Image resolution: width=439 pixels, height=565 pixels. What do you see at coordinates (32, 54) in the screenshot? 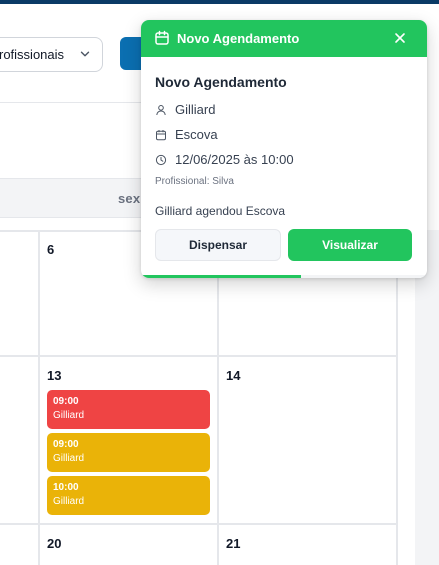
I see `filter-select-value: rofissionais` at bounding box center [32, 54].